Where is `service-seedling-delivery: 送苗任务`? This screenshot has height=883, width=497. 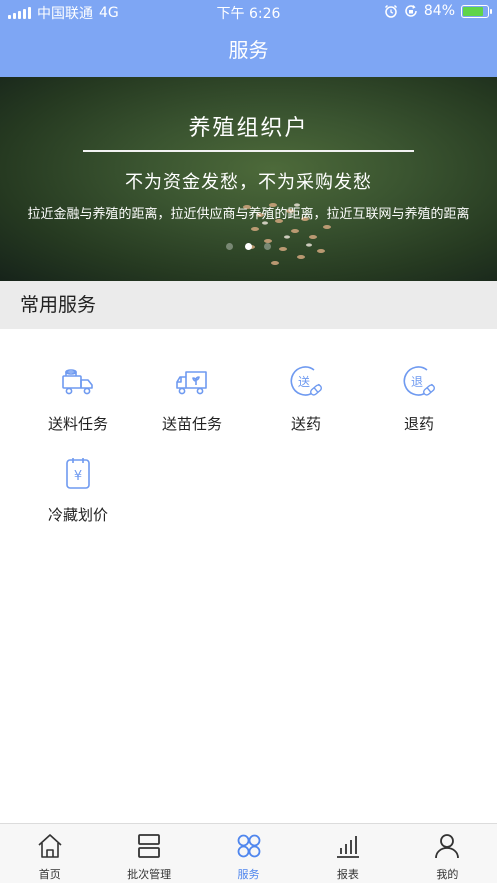 service-seedling-delivery: 送苗任务 is located at coordinates (192, 381).